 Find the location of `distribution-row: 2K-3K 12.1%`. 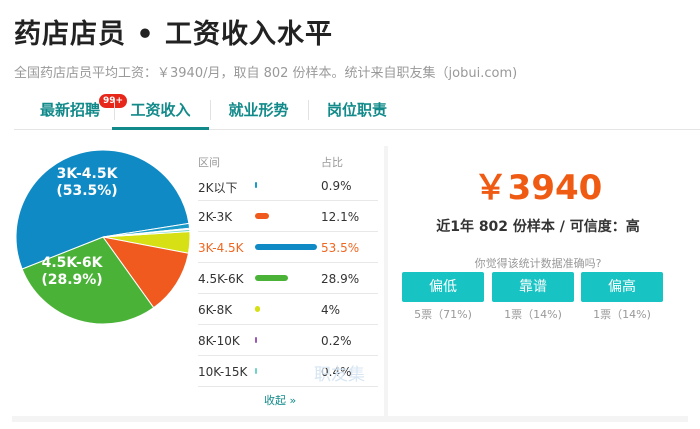

distribution-row: 2K-3K 12.1% is located at coordinates (288, 216).